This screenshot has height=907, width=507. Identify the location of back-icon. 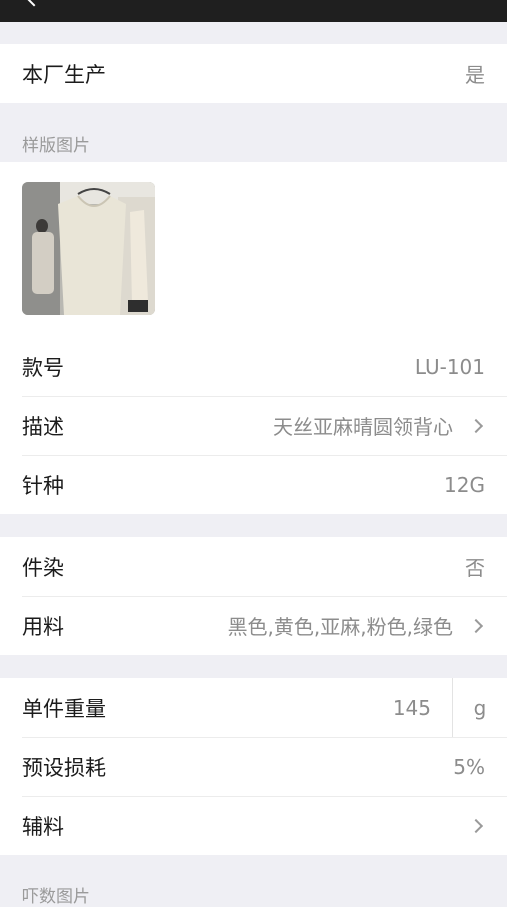
(34, 3).